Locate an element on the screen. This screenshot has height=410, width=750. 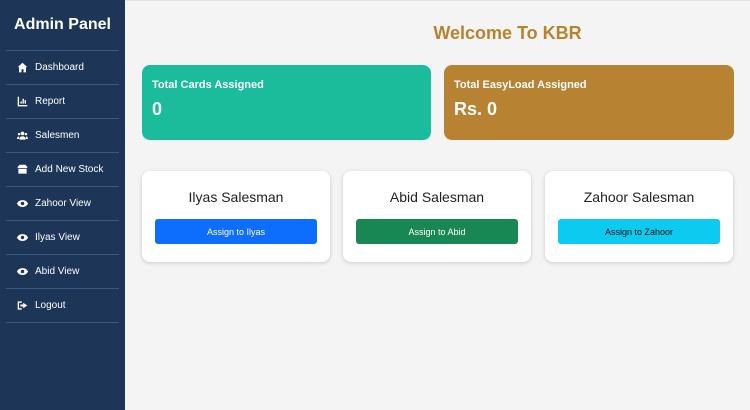
sidebar-item-label: Zahoor View is located at coordinates (63, 203).